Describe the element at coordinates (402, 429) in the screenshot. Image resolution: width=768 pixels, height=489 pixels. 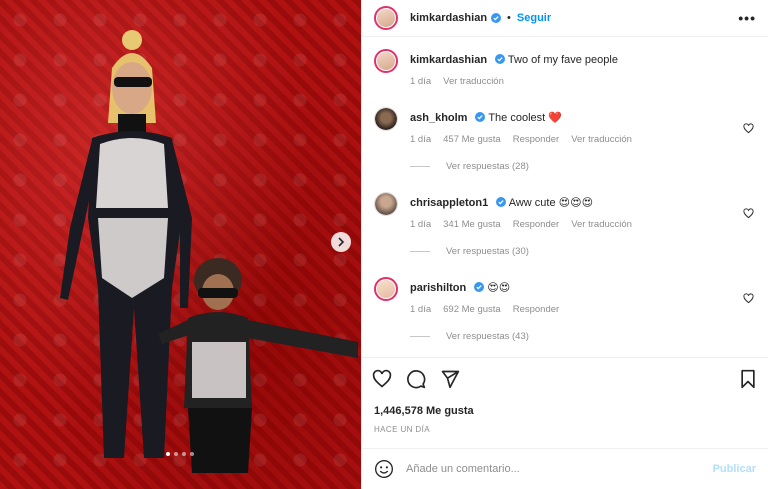
I see `post-date: HACE UN DÍA` at that location.